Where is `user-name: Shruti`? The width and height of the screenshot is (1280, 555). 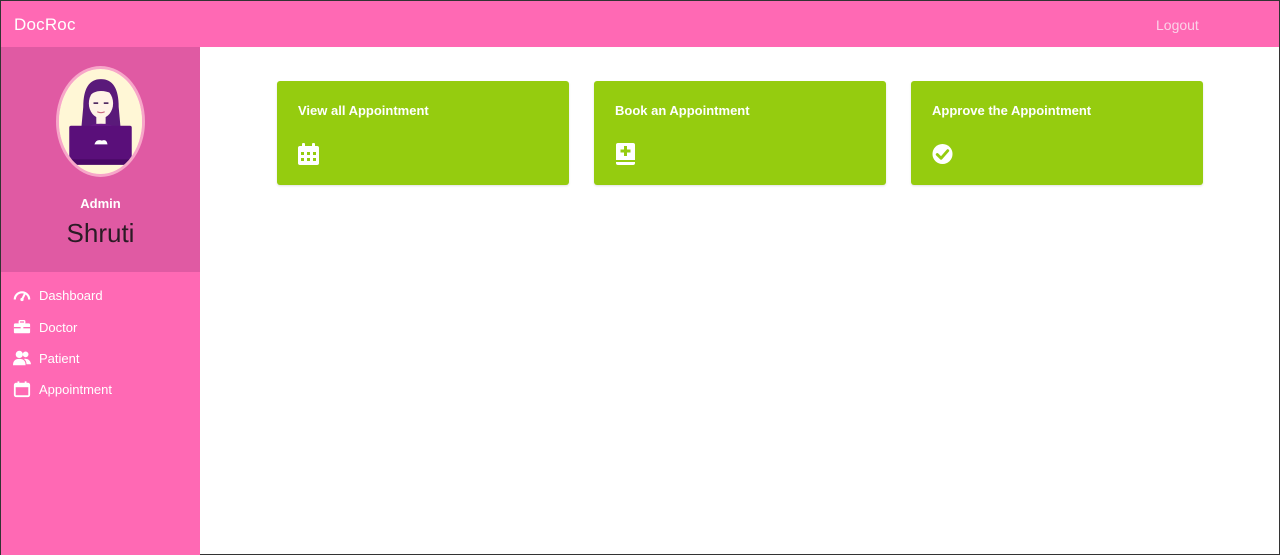
user-name: Shruti is located at coordinates (100, 233).